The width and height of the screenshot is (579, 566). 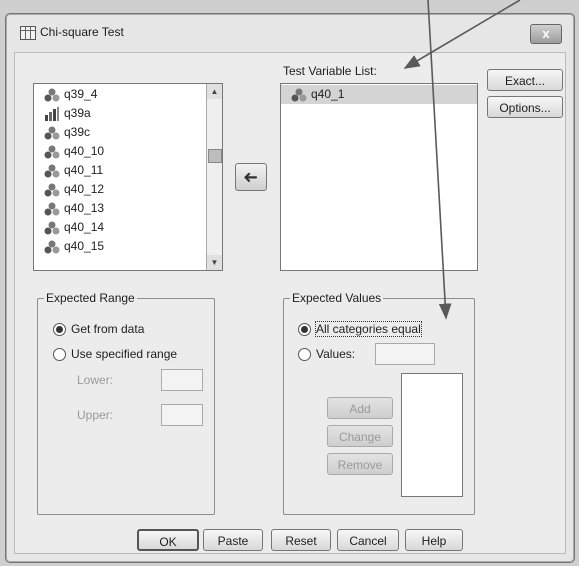 What do you see at coordinates (360, 408) in the screenshot?
I see `add-button: Add` at bounding box center [360, 408].